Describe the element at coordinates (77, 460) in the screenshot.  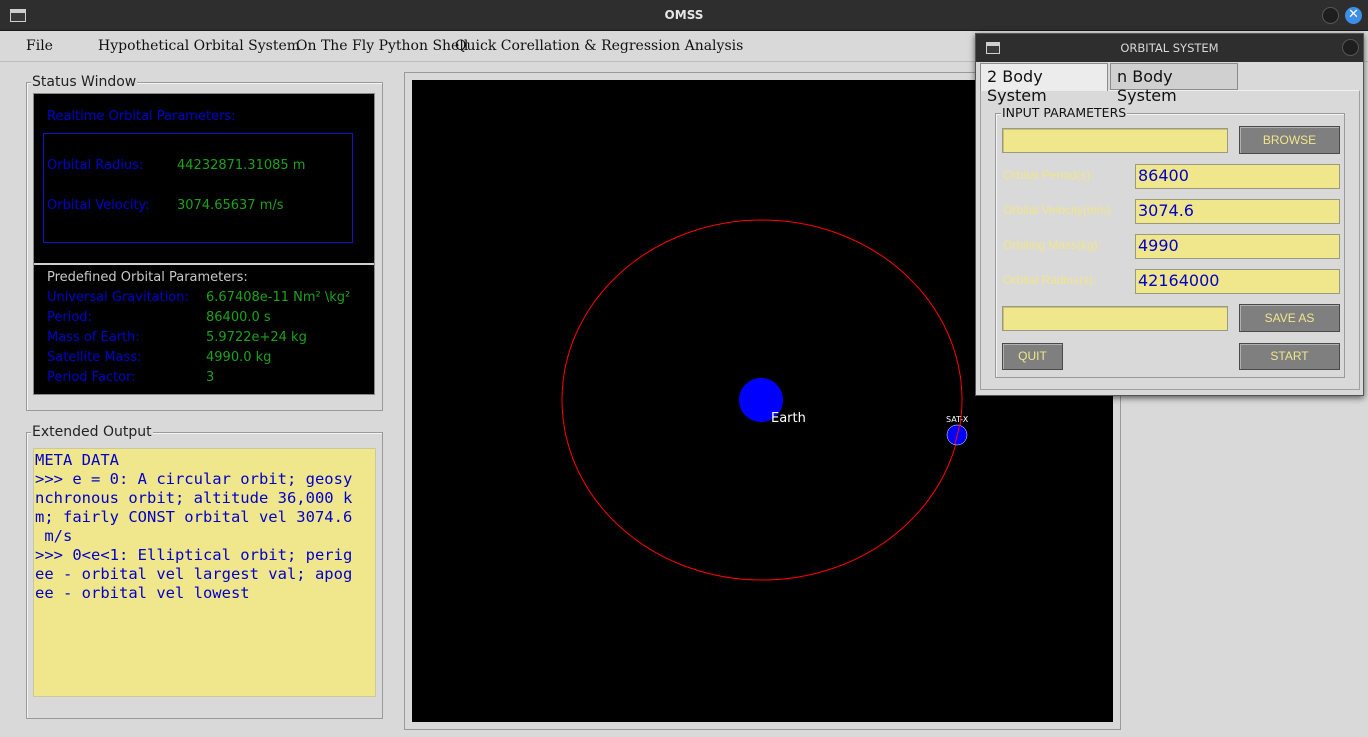
I see `output-line: META DATA` at that location.